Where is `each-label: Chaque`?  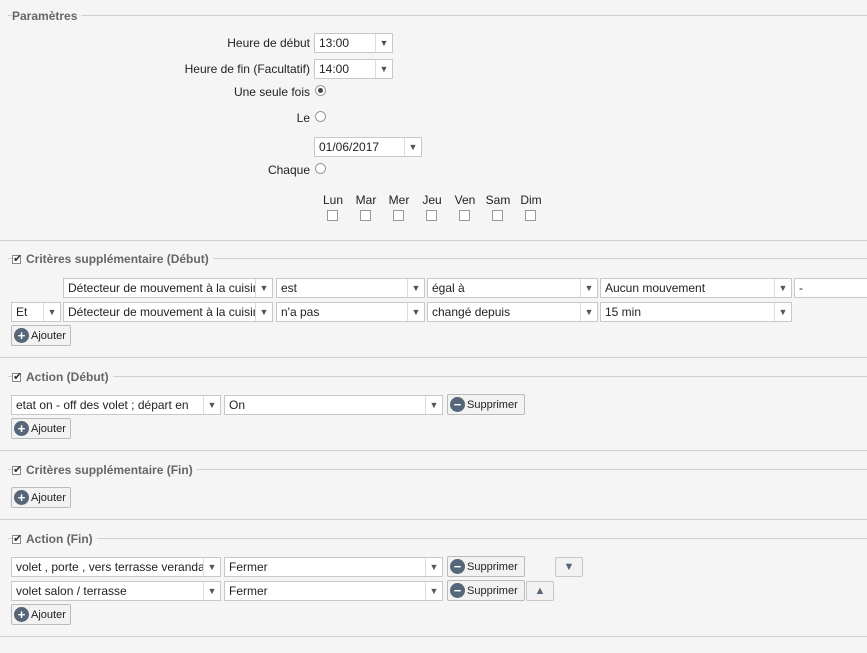 each-label: Chaque is located at coordinates (288, 170).